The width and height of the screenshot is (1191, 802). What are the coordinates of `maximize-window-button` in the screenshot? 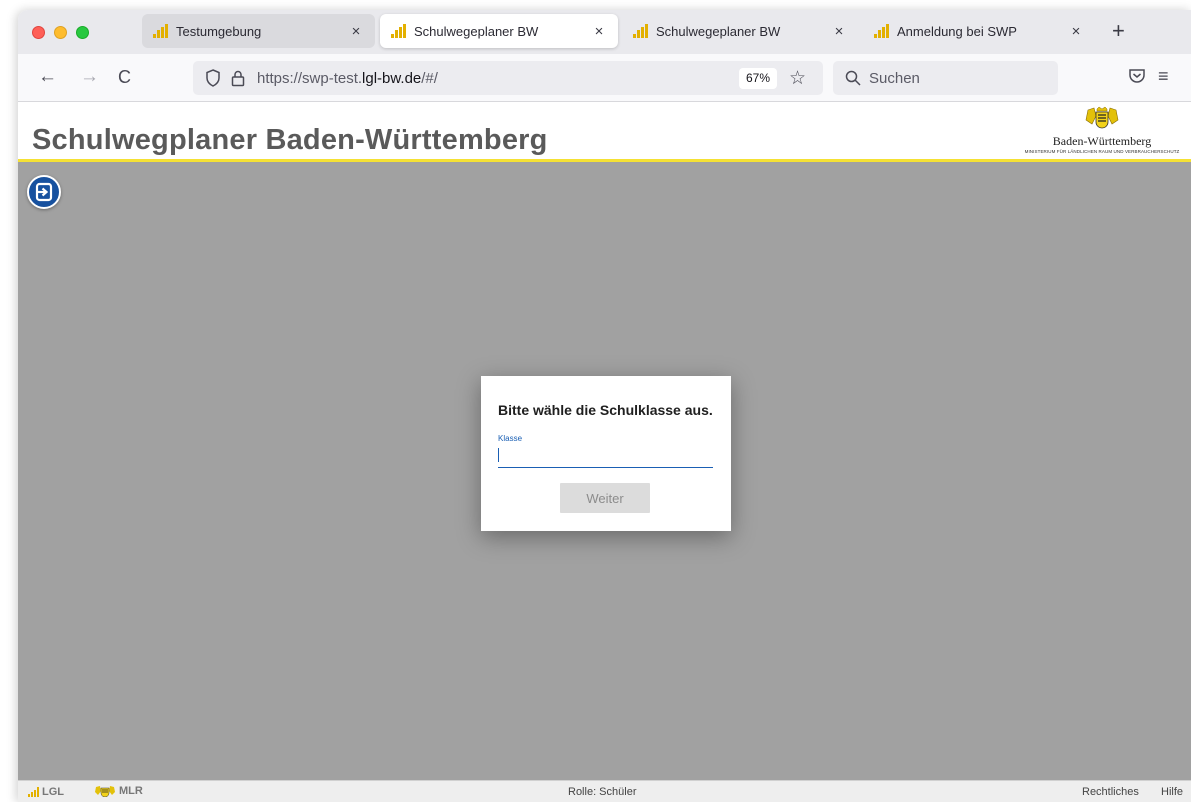 It's located at (82, 32).